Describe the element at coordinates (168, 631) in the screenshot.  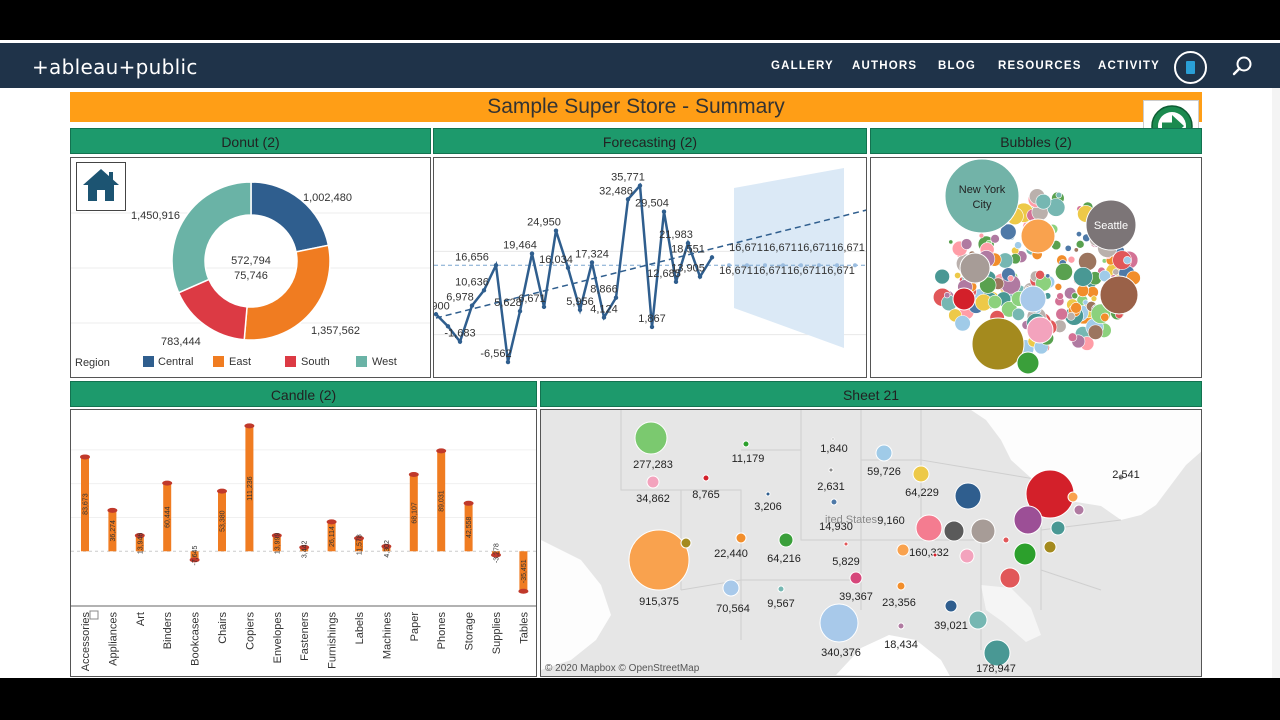
I see `candle-category-label: Binders` at that location.